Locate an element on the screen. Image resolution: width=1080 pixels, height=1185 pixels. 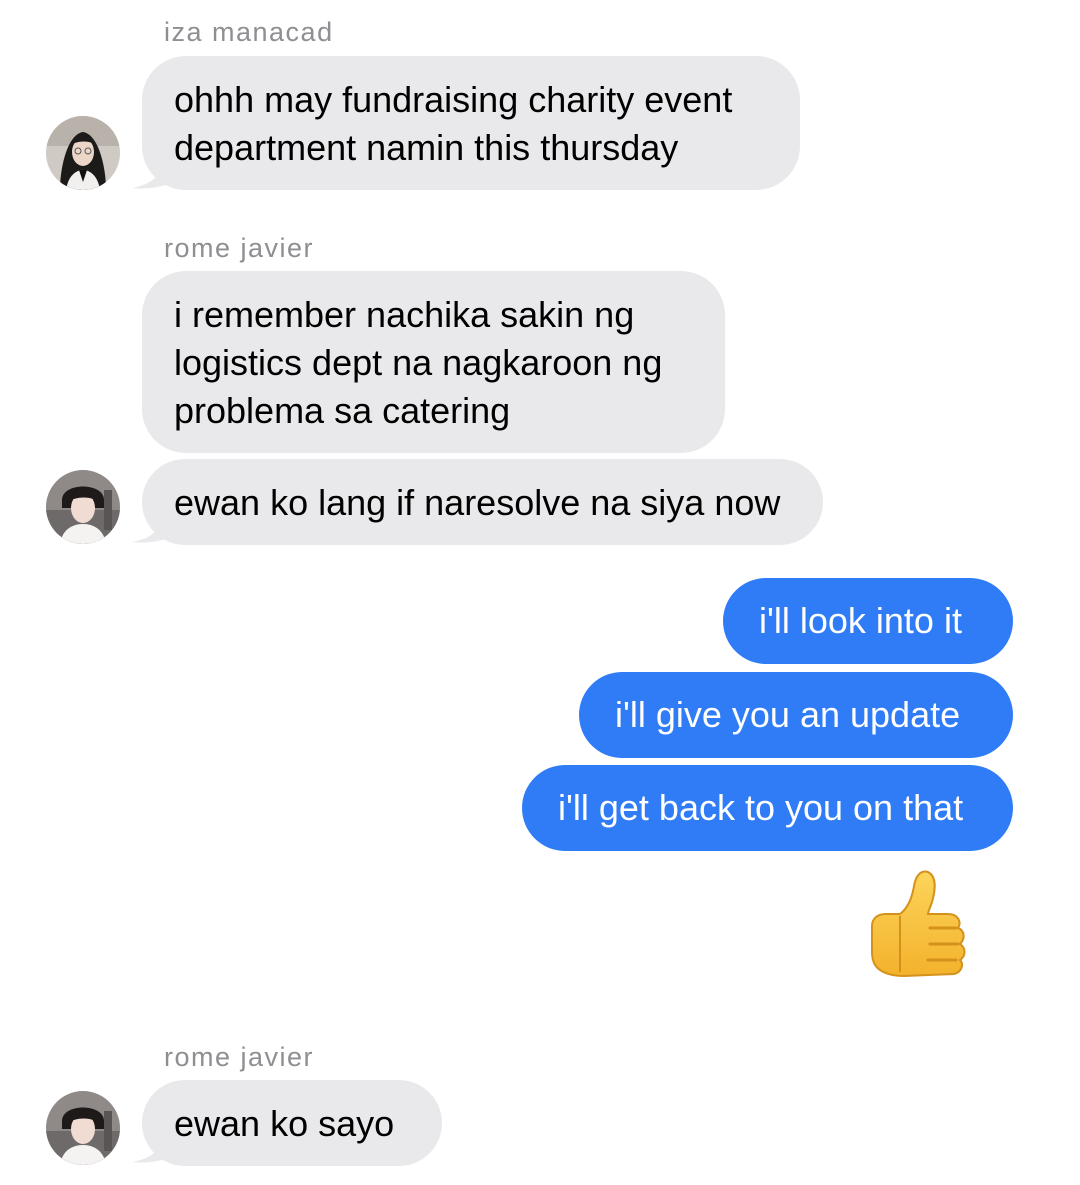
outgoing-message-bubble: i'll look into it is located at coordinates (868, 621).